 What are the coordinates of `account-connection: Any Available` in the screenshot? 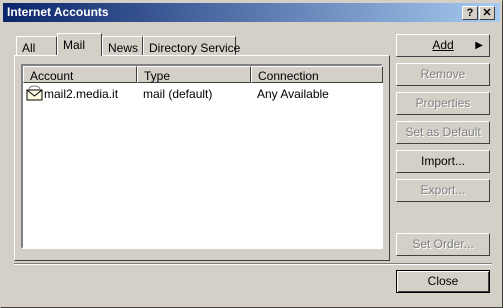 It's located at (293, 94).